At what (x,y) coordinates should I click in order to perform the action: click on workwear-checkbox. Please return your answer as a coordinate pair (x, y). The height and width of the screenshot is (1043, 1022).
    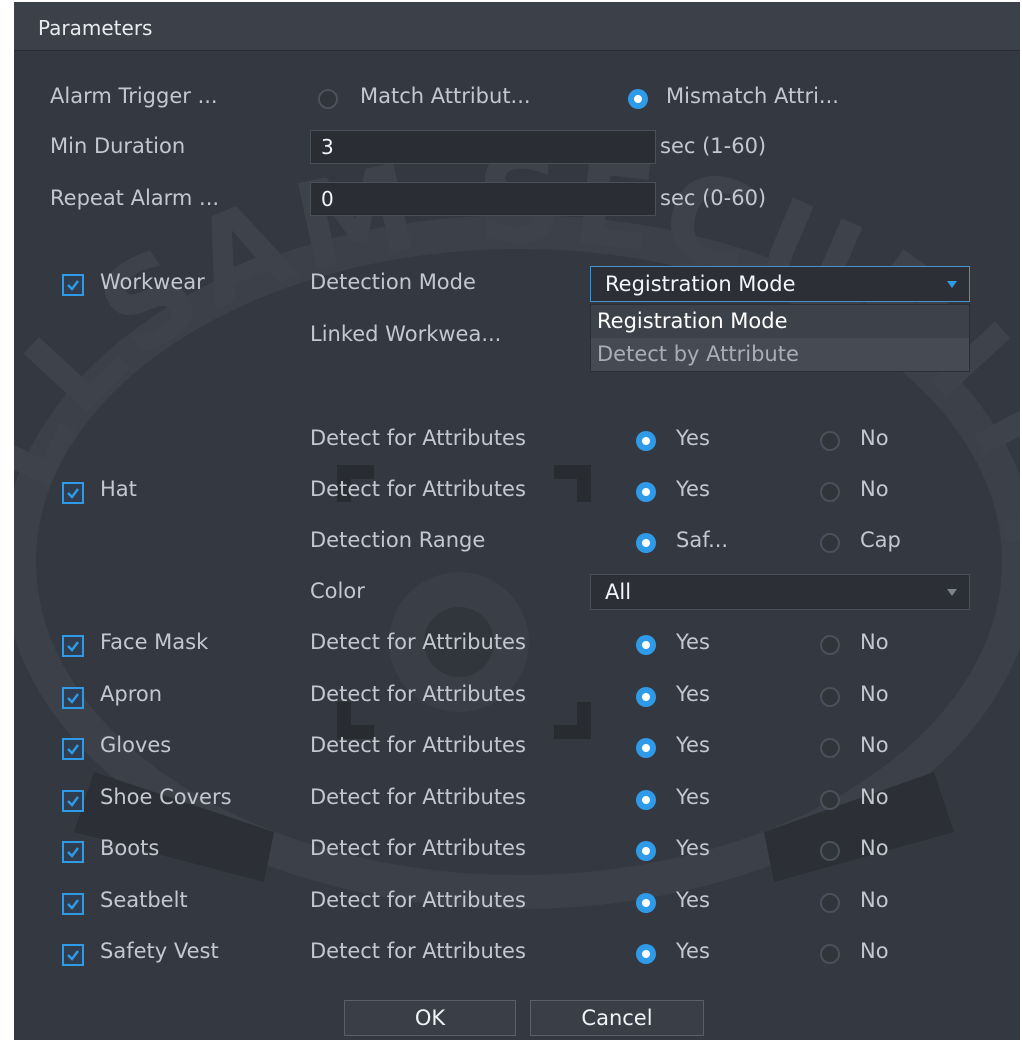
    Looking at the image, I should click on (73, 285).